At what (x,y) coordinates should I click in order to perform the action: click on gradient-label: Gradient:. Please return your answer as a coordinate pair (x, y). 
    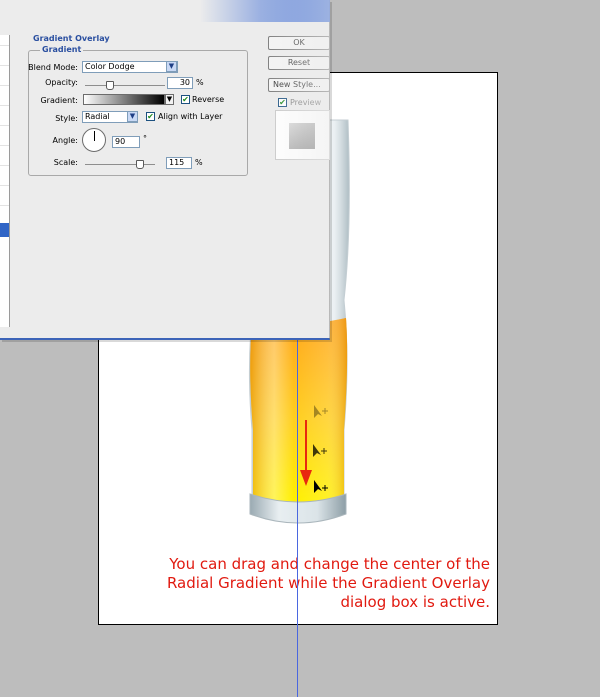
    Looking at the image, I should click on (59, 100).